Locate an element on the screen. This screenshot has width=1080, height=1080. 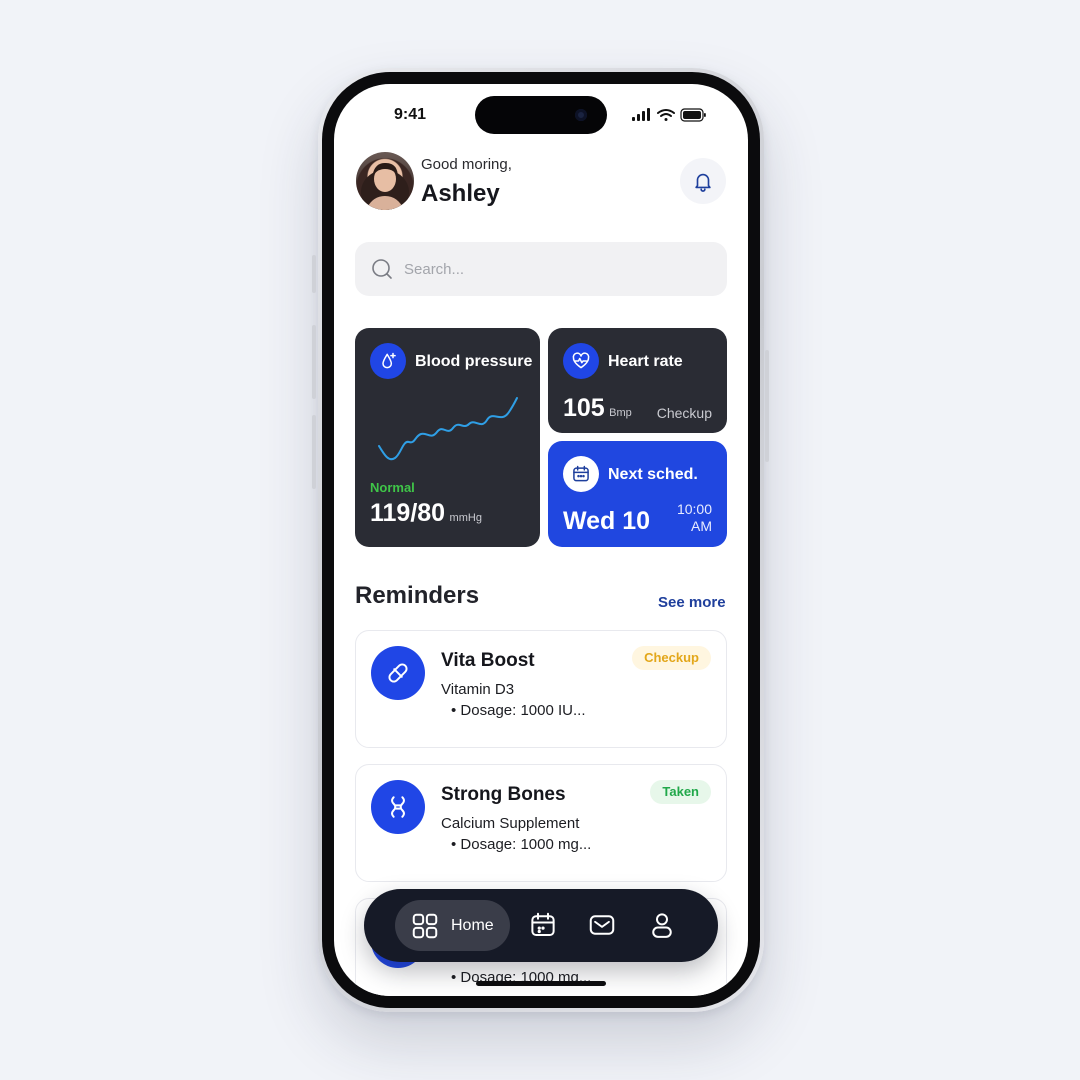
heart-rate-reading: 105 Bmp is located at coordinates (597, 408).